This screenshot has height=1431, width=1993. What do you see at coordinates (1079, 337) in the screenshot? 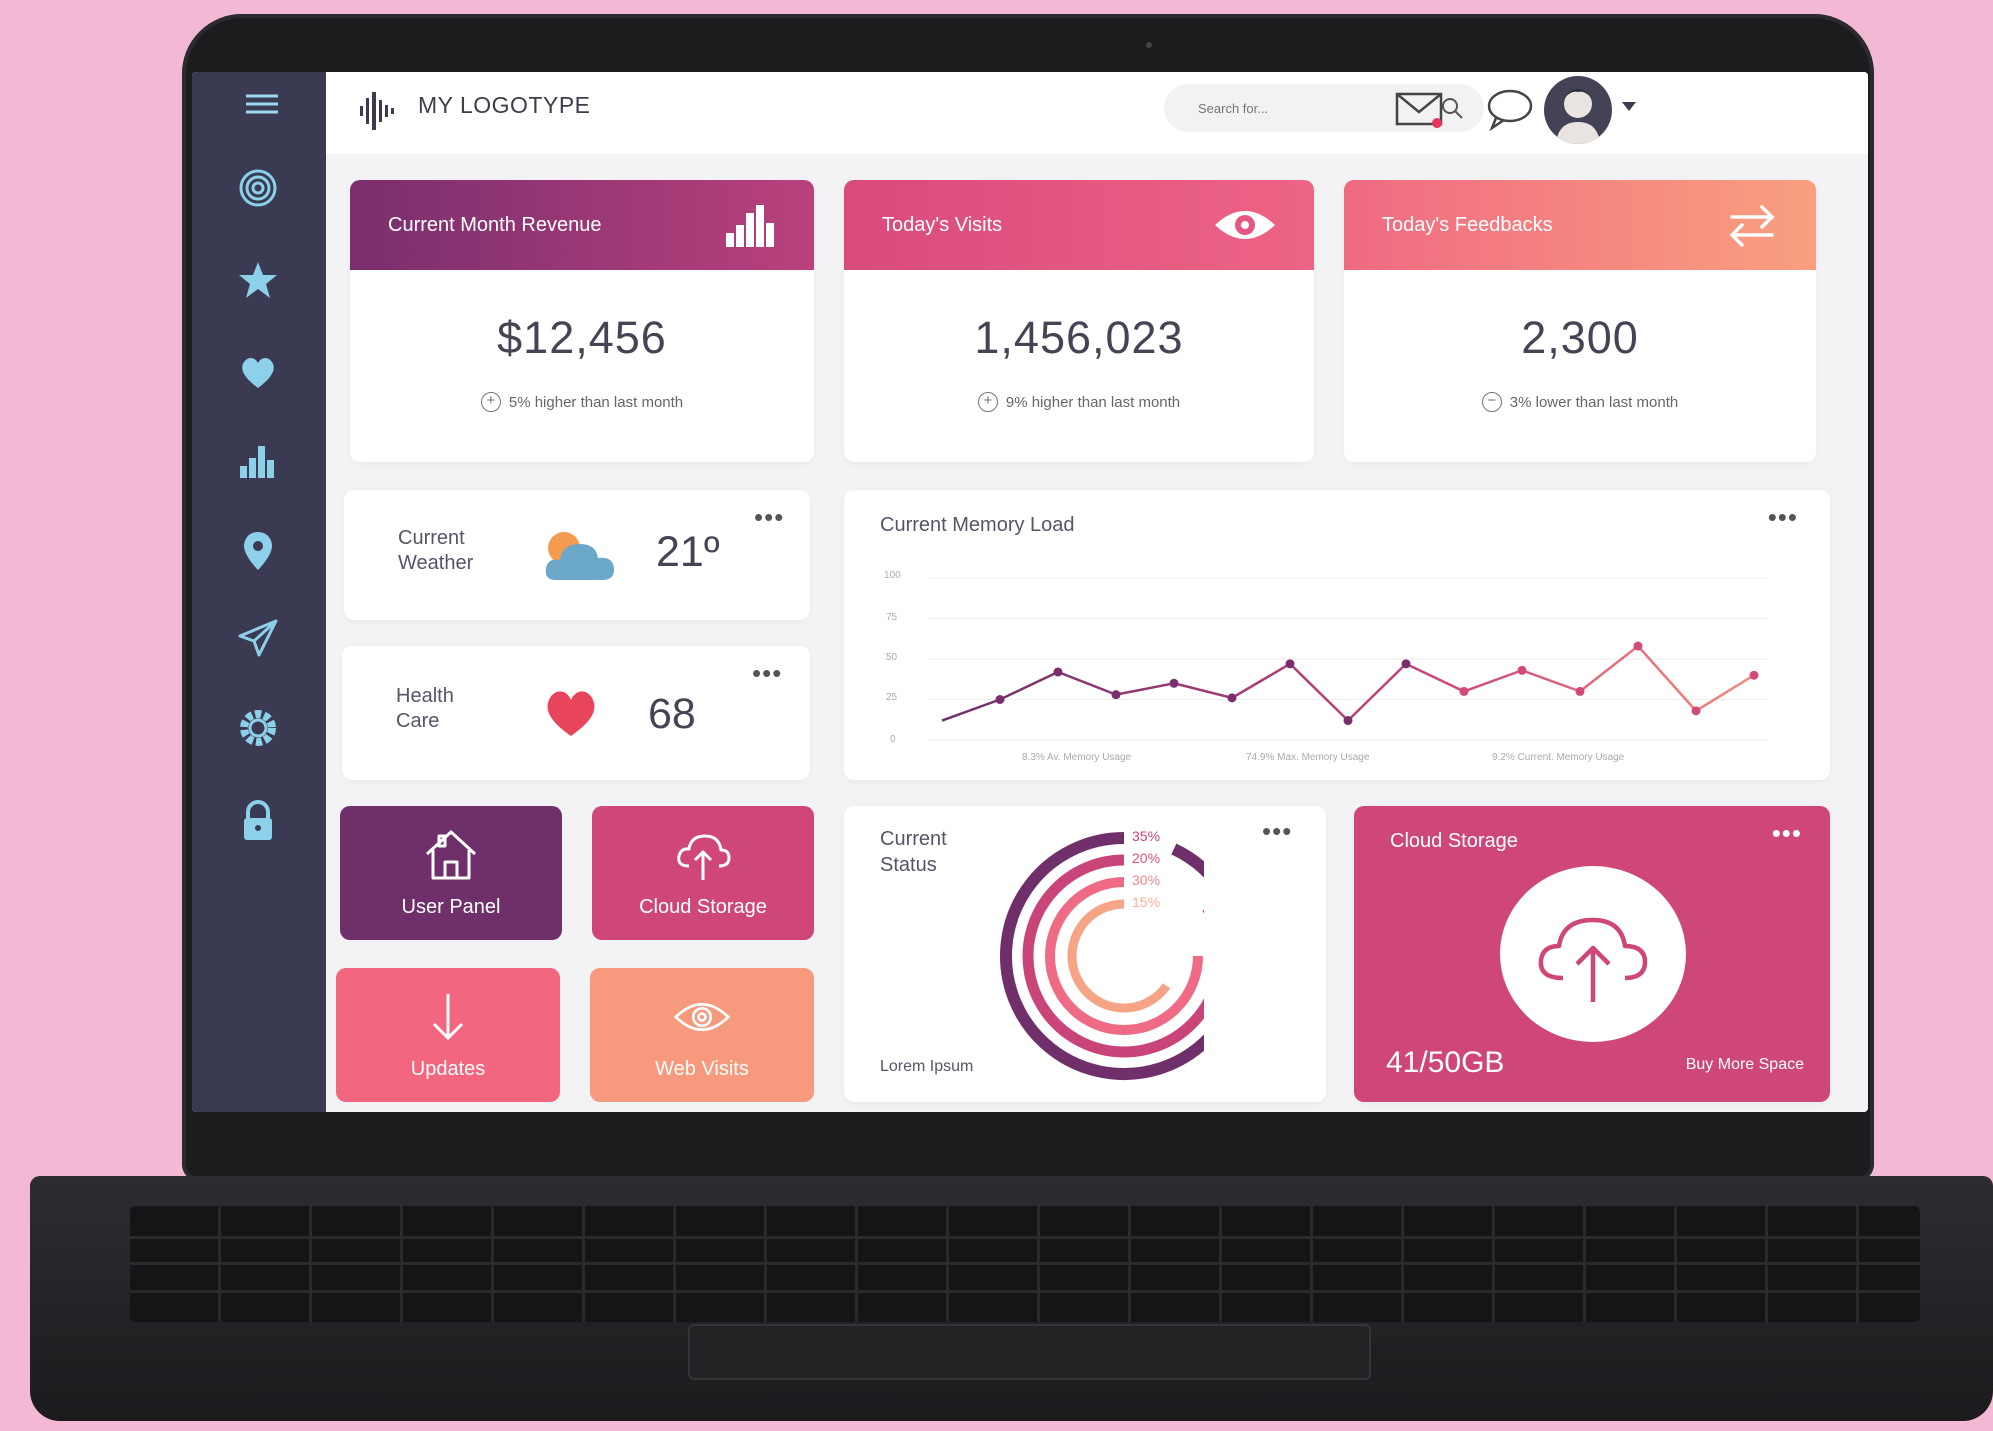
I see `stat-value: 1,456,023` at bounding box center [1079, 337].